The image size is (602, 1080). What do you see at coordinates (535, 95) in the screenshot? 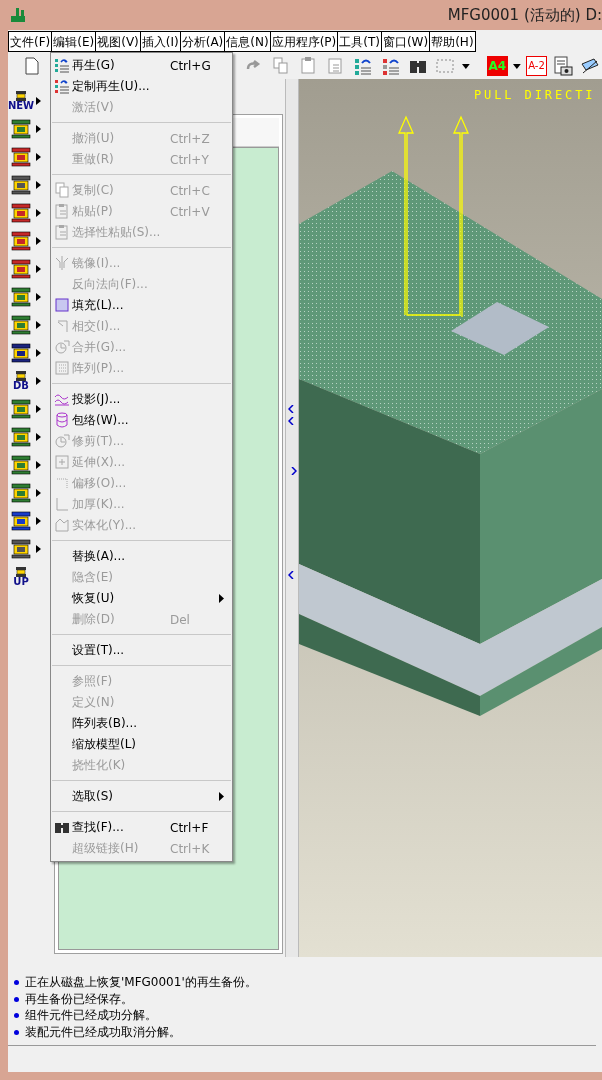
I see `viewport-label: PULL DIRECTI` at bounding box center [535, 95].